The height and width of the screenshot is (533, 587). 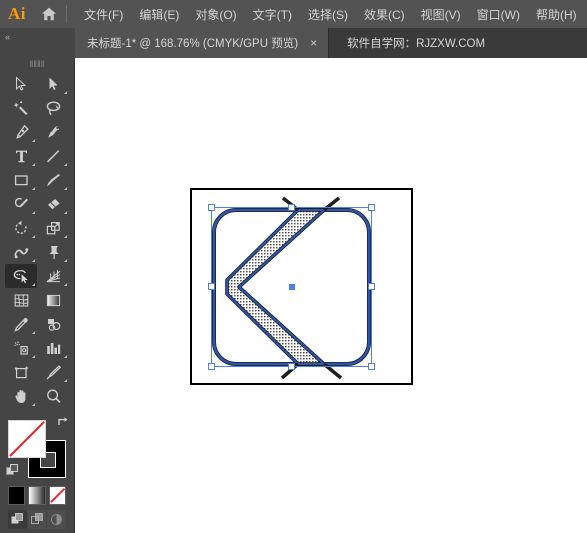 I want to click on slice-knife-icon, so click(x=53, y=371).